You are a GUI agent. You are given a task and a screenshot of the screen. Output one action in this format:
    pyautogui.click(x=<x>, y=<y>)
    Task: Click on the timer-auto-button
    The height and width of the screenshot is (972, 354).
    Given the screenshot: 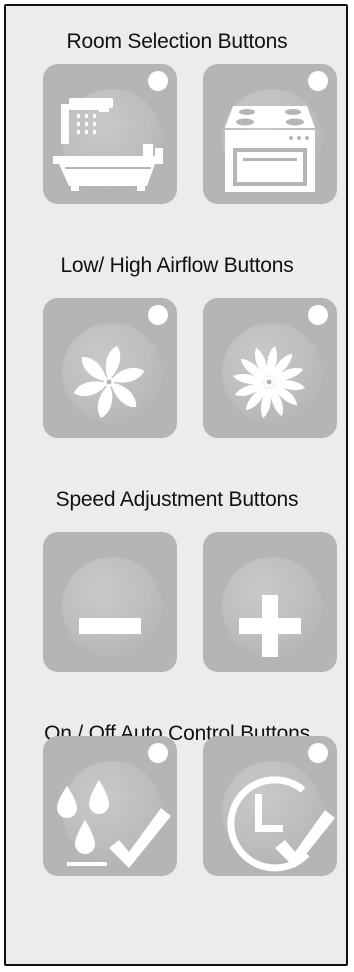 What is the action you would take?
    pyautogui.click(x=270, y=806)
    